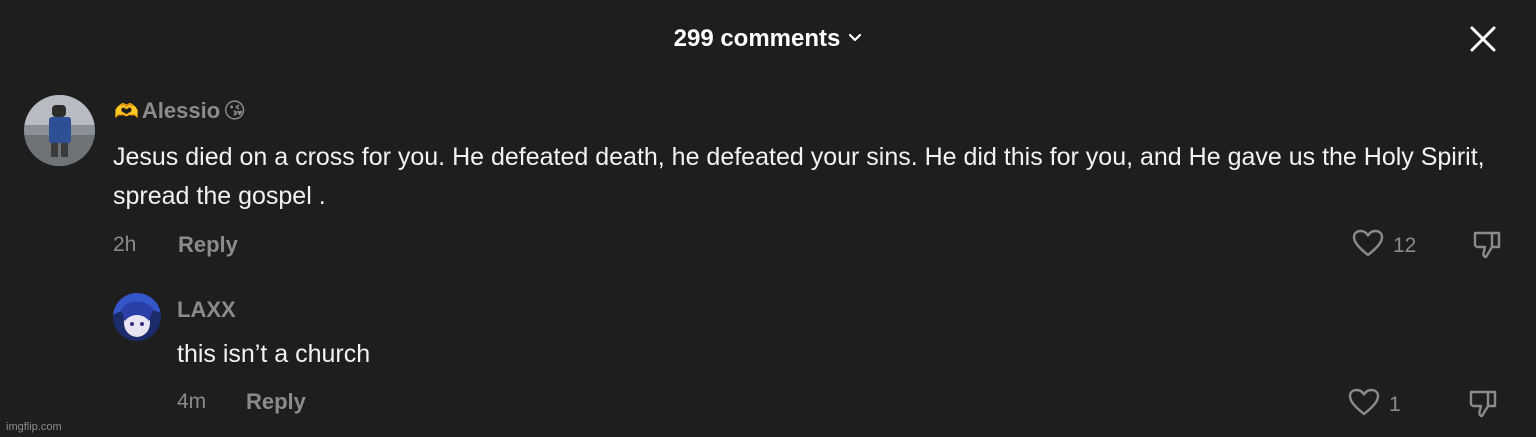  I want to click on username-text: Alessio, so click(181, 110).